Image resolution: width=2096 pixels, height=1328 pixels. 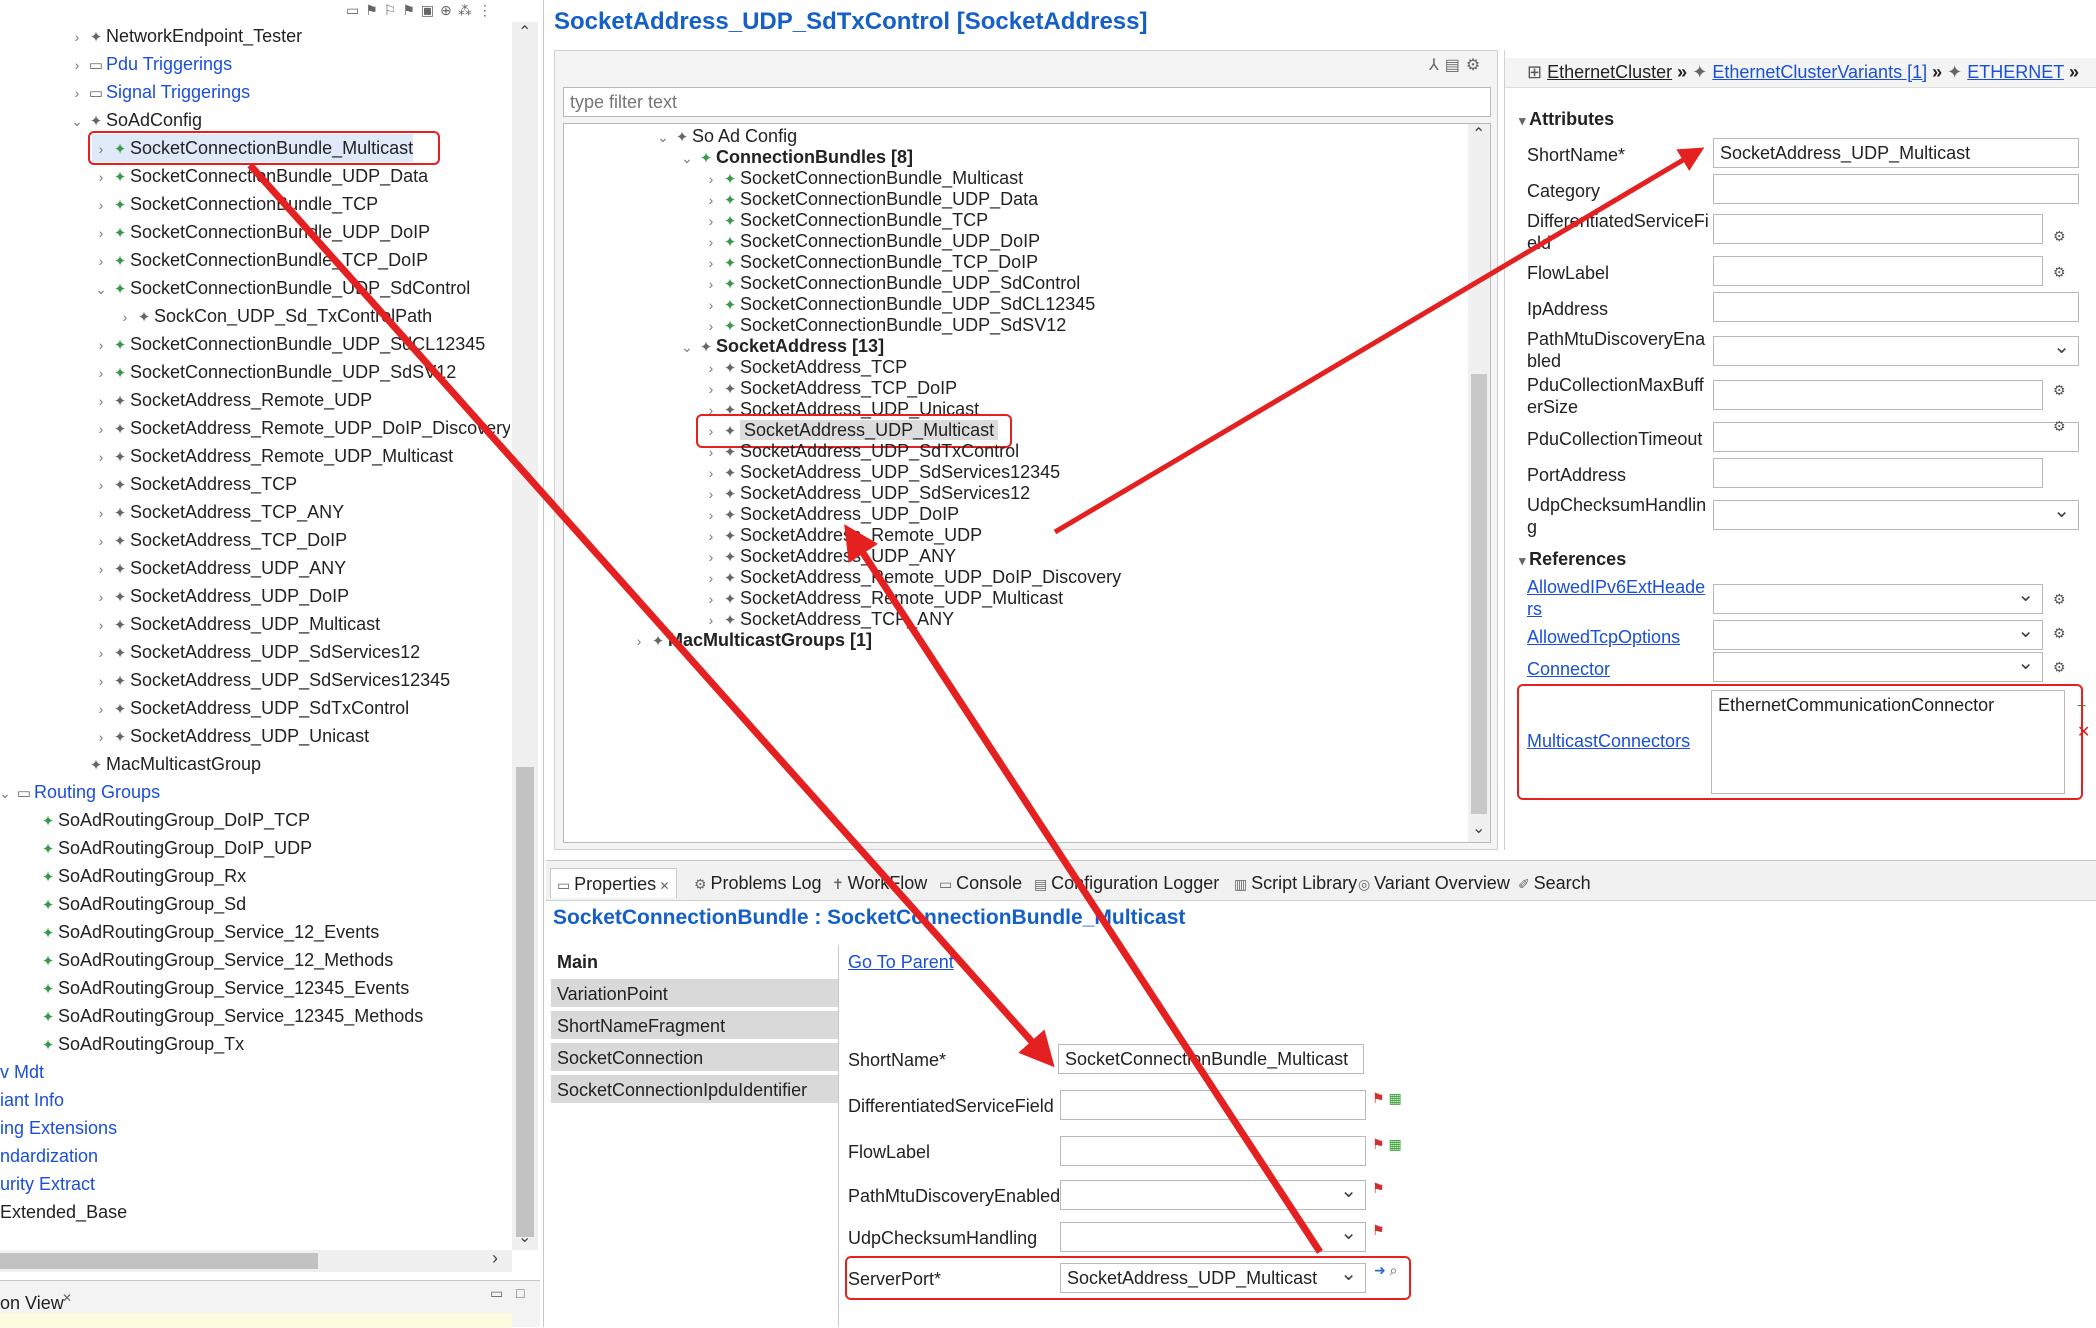 What do you see at coordinates (1379, 341) in the screenshot?
I see `arrow-tree-to-attributes` at bounding box center [1379, 341].